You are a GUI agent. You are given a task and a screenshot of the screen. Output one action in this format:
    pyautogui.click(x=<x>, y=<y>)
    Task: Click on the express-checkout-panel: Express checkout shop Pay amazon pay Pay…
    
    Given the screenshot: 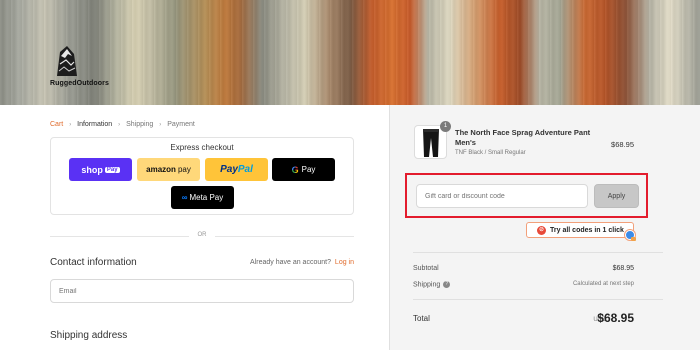 What is the action you would take?
    pyautogui.click(x=202, y=176)
    